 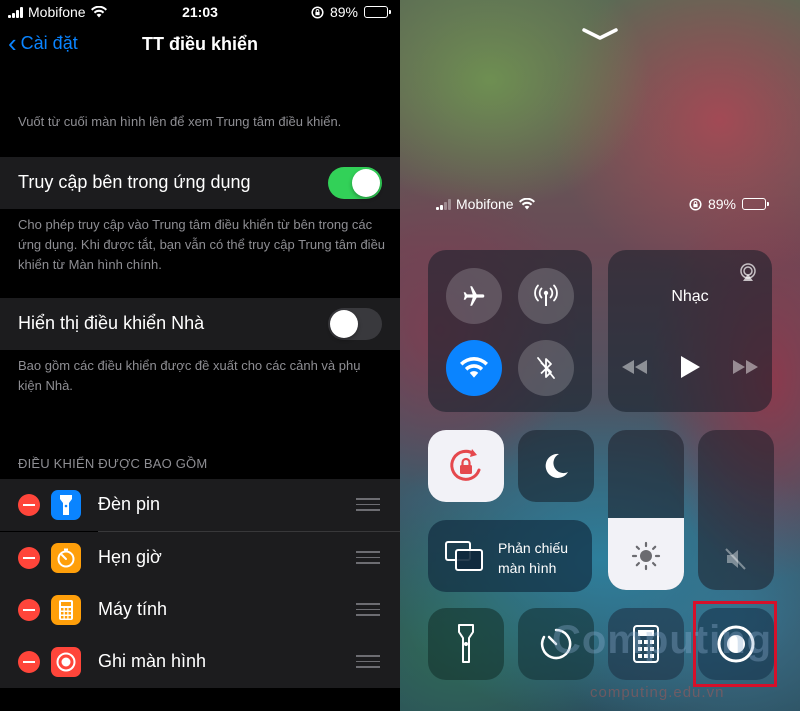 What do you see at coordinates (66, 610) in the screenshot?
I see `calculator-icon` at bounding box center [66, 610].